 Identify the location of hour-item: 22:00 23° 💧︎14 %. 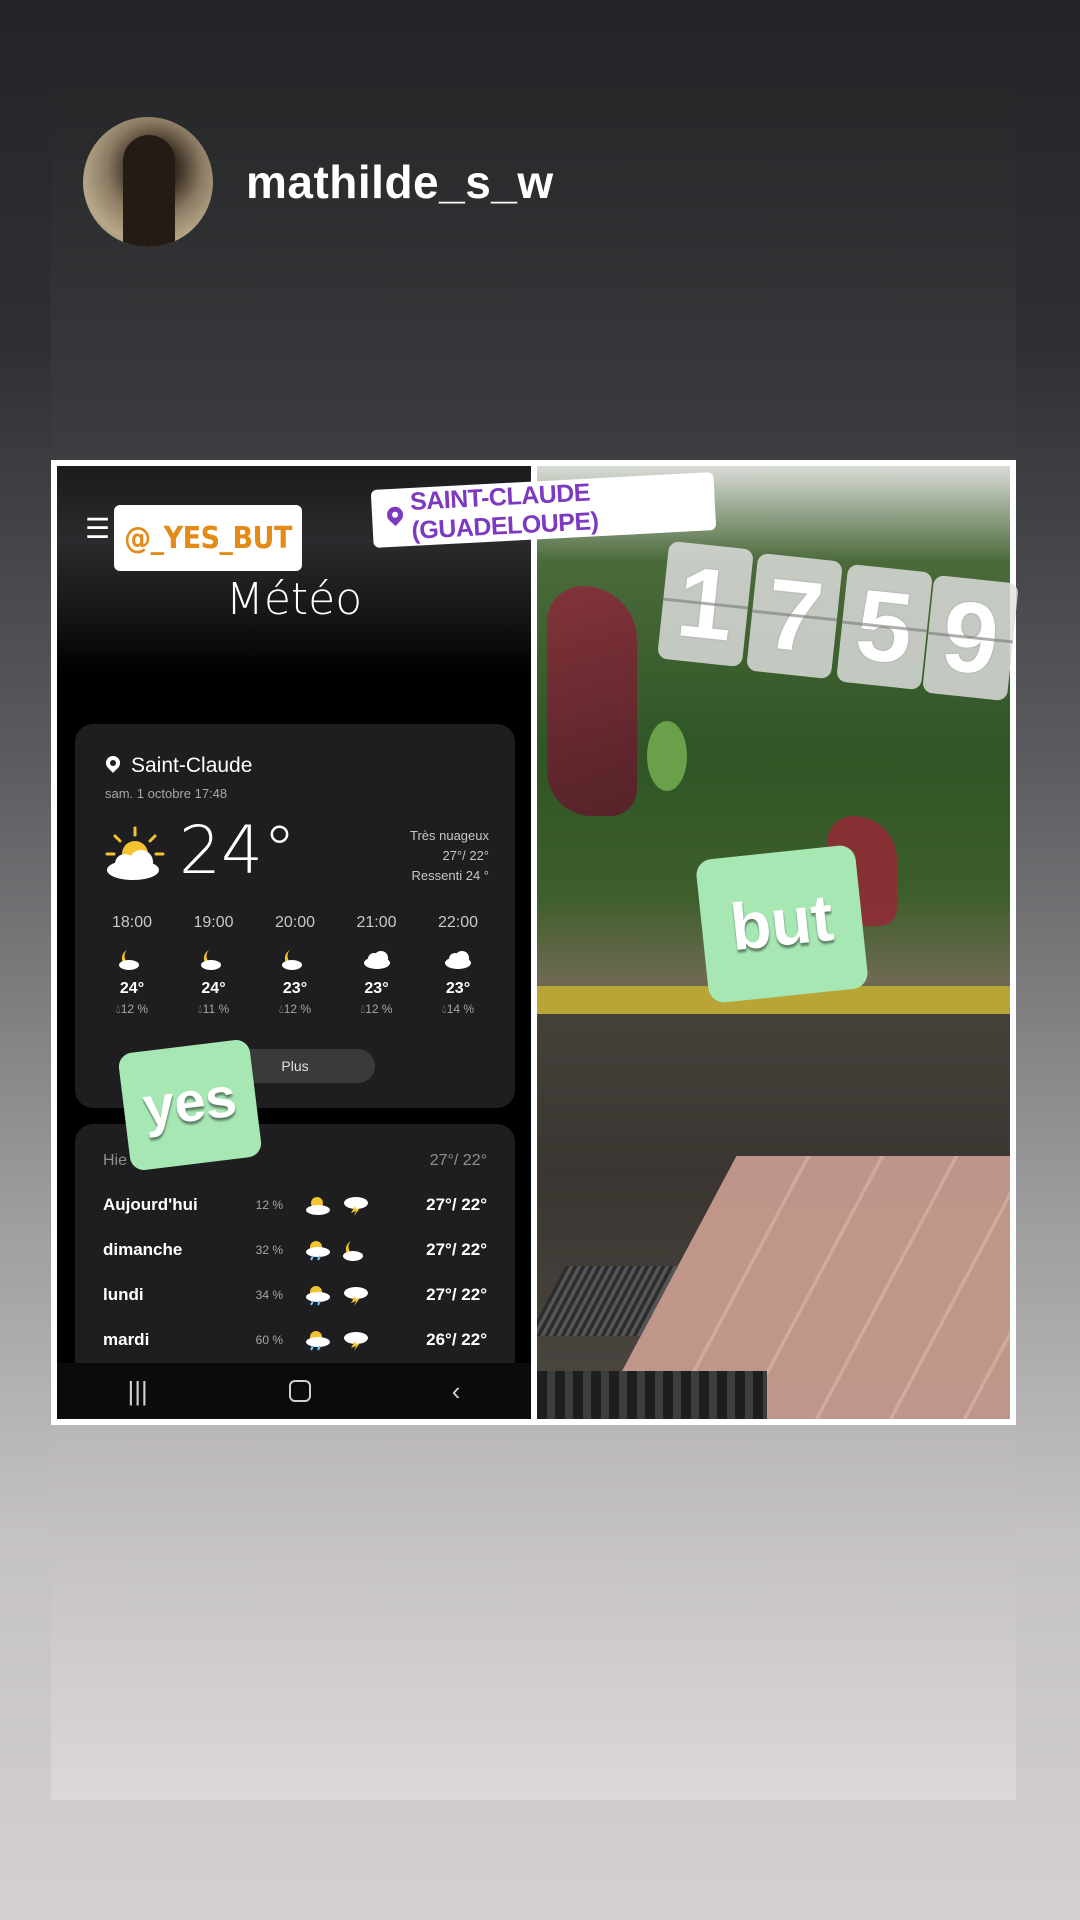
(458, 965).